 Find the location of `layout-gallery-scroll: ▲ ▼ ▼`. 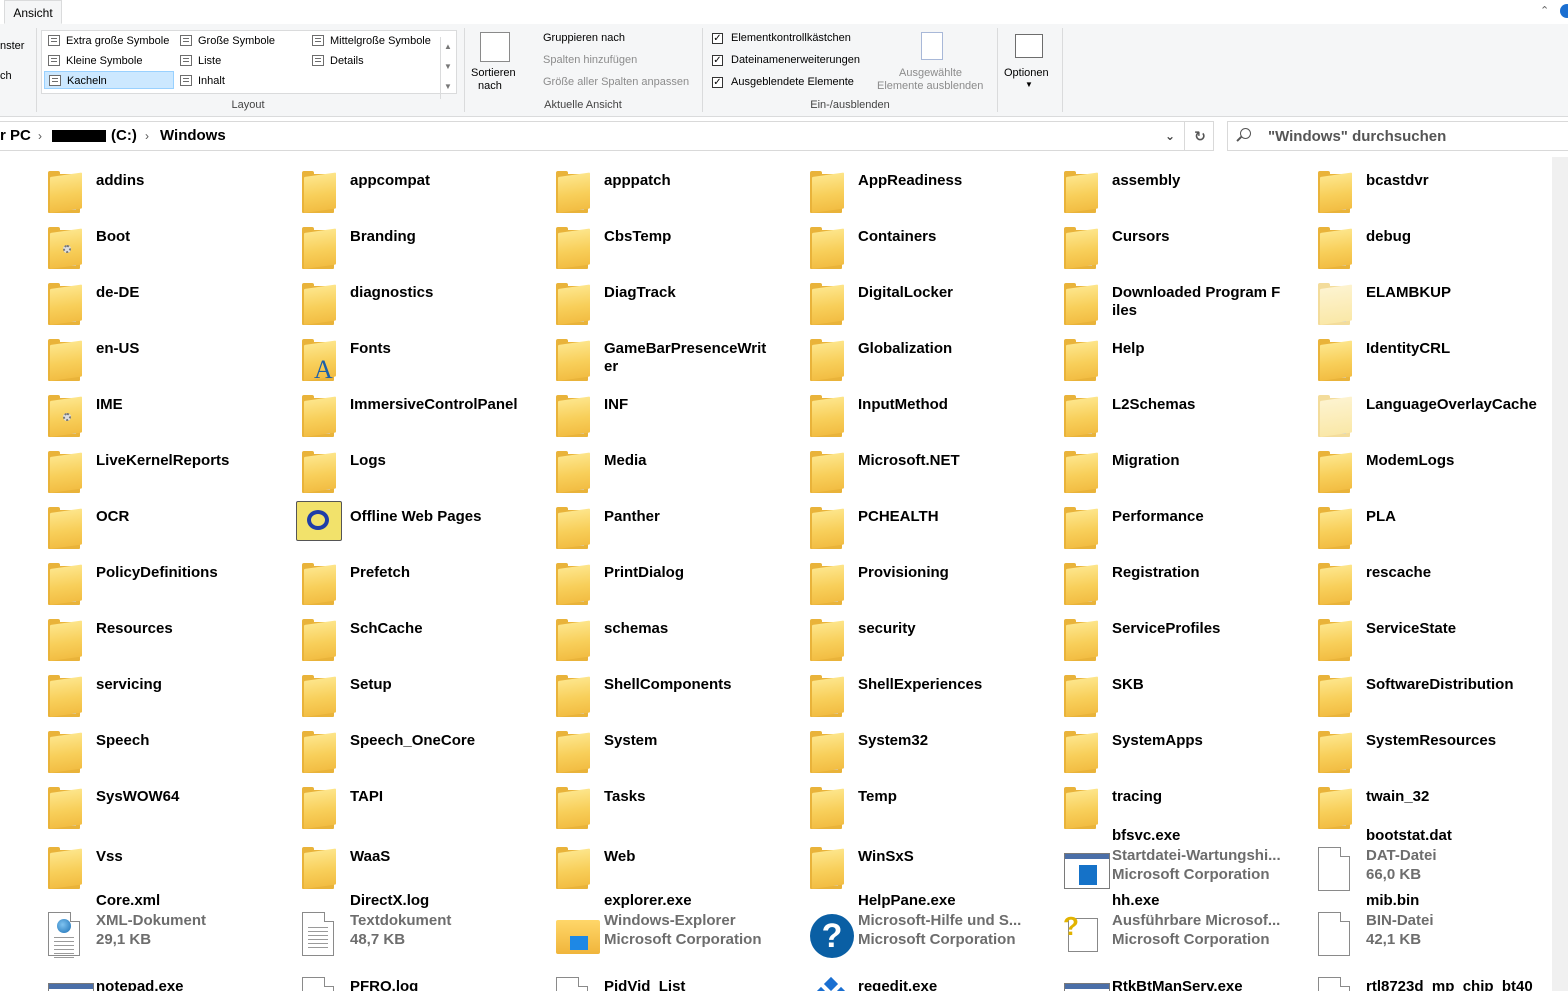

layout-gallery-scroll: ▲ ▼ ▼ is located at coordinates (447, 68).